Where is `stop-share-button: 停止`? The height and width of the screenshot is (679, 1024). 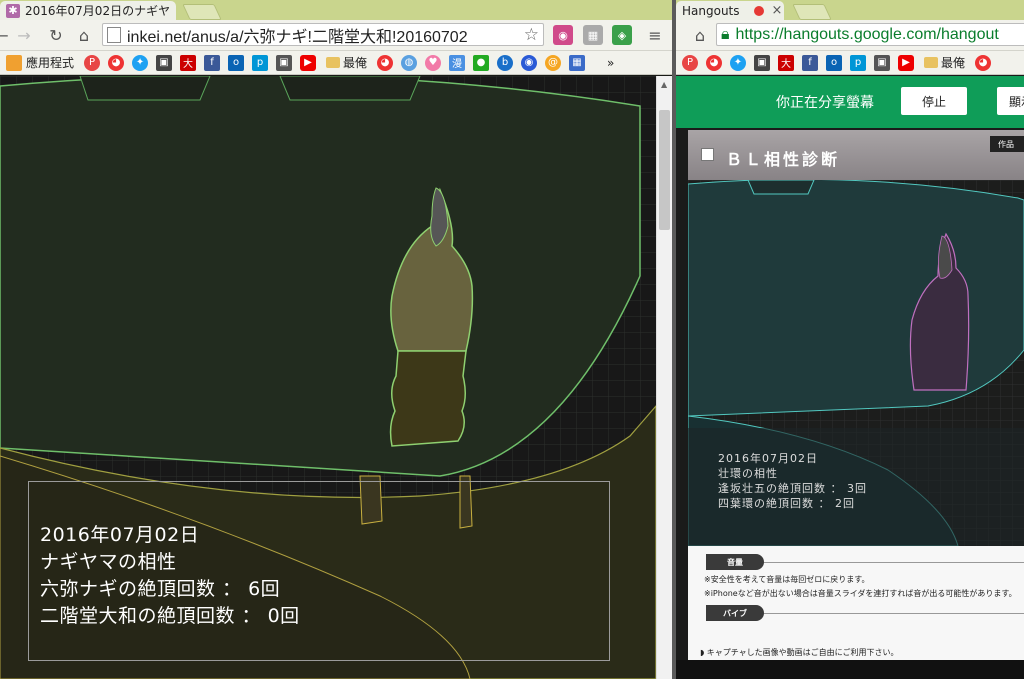
stop-share-button: 停止 is located at coordinates (934, 101).